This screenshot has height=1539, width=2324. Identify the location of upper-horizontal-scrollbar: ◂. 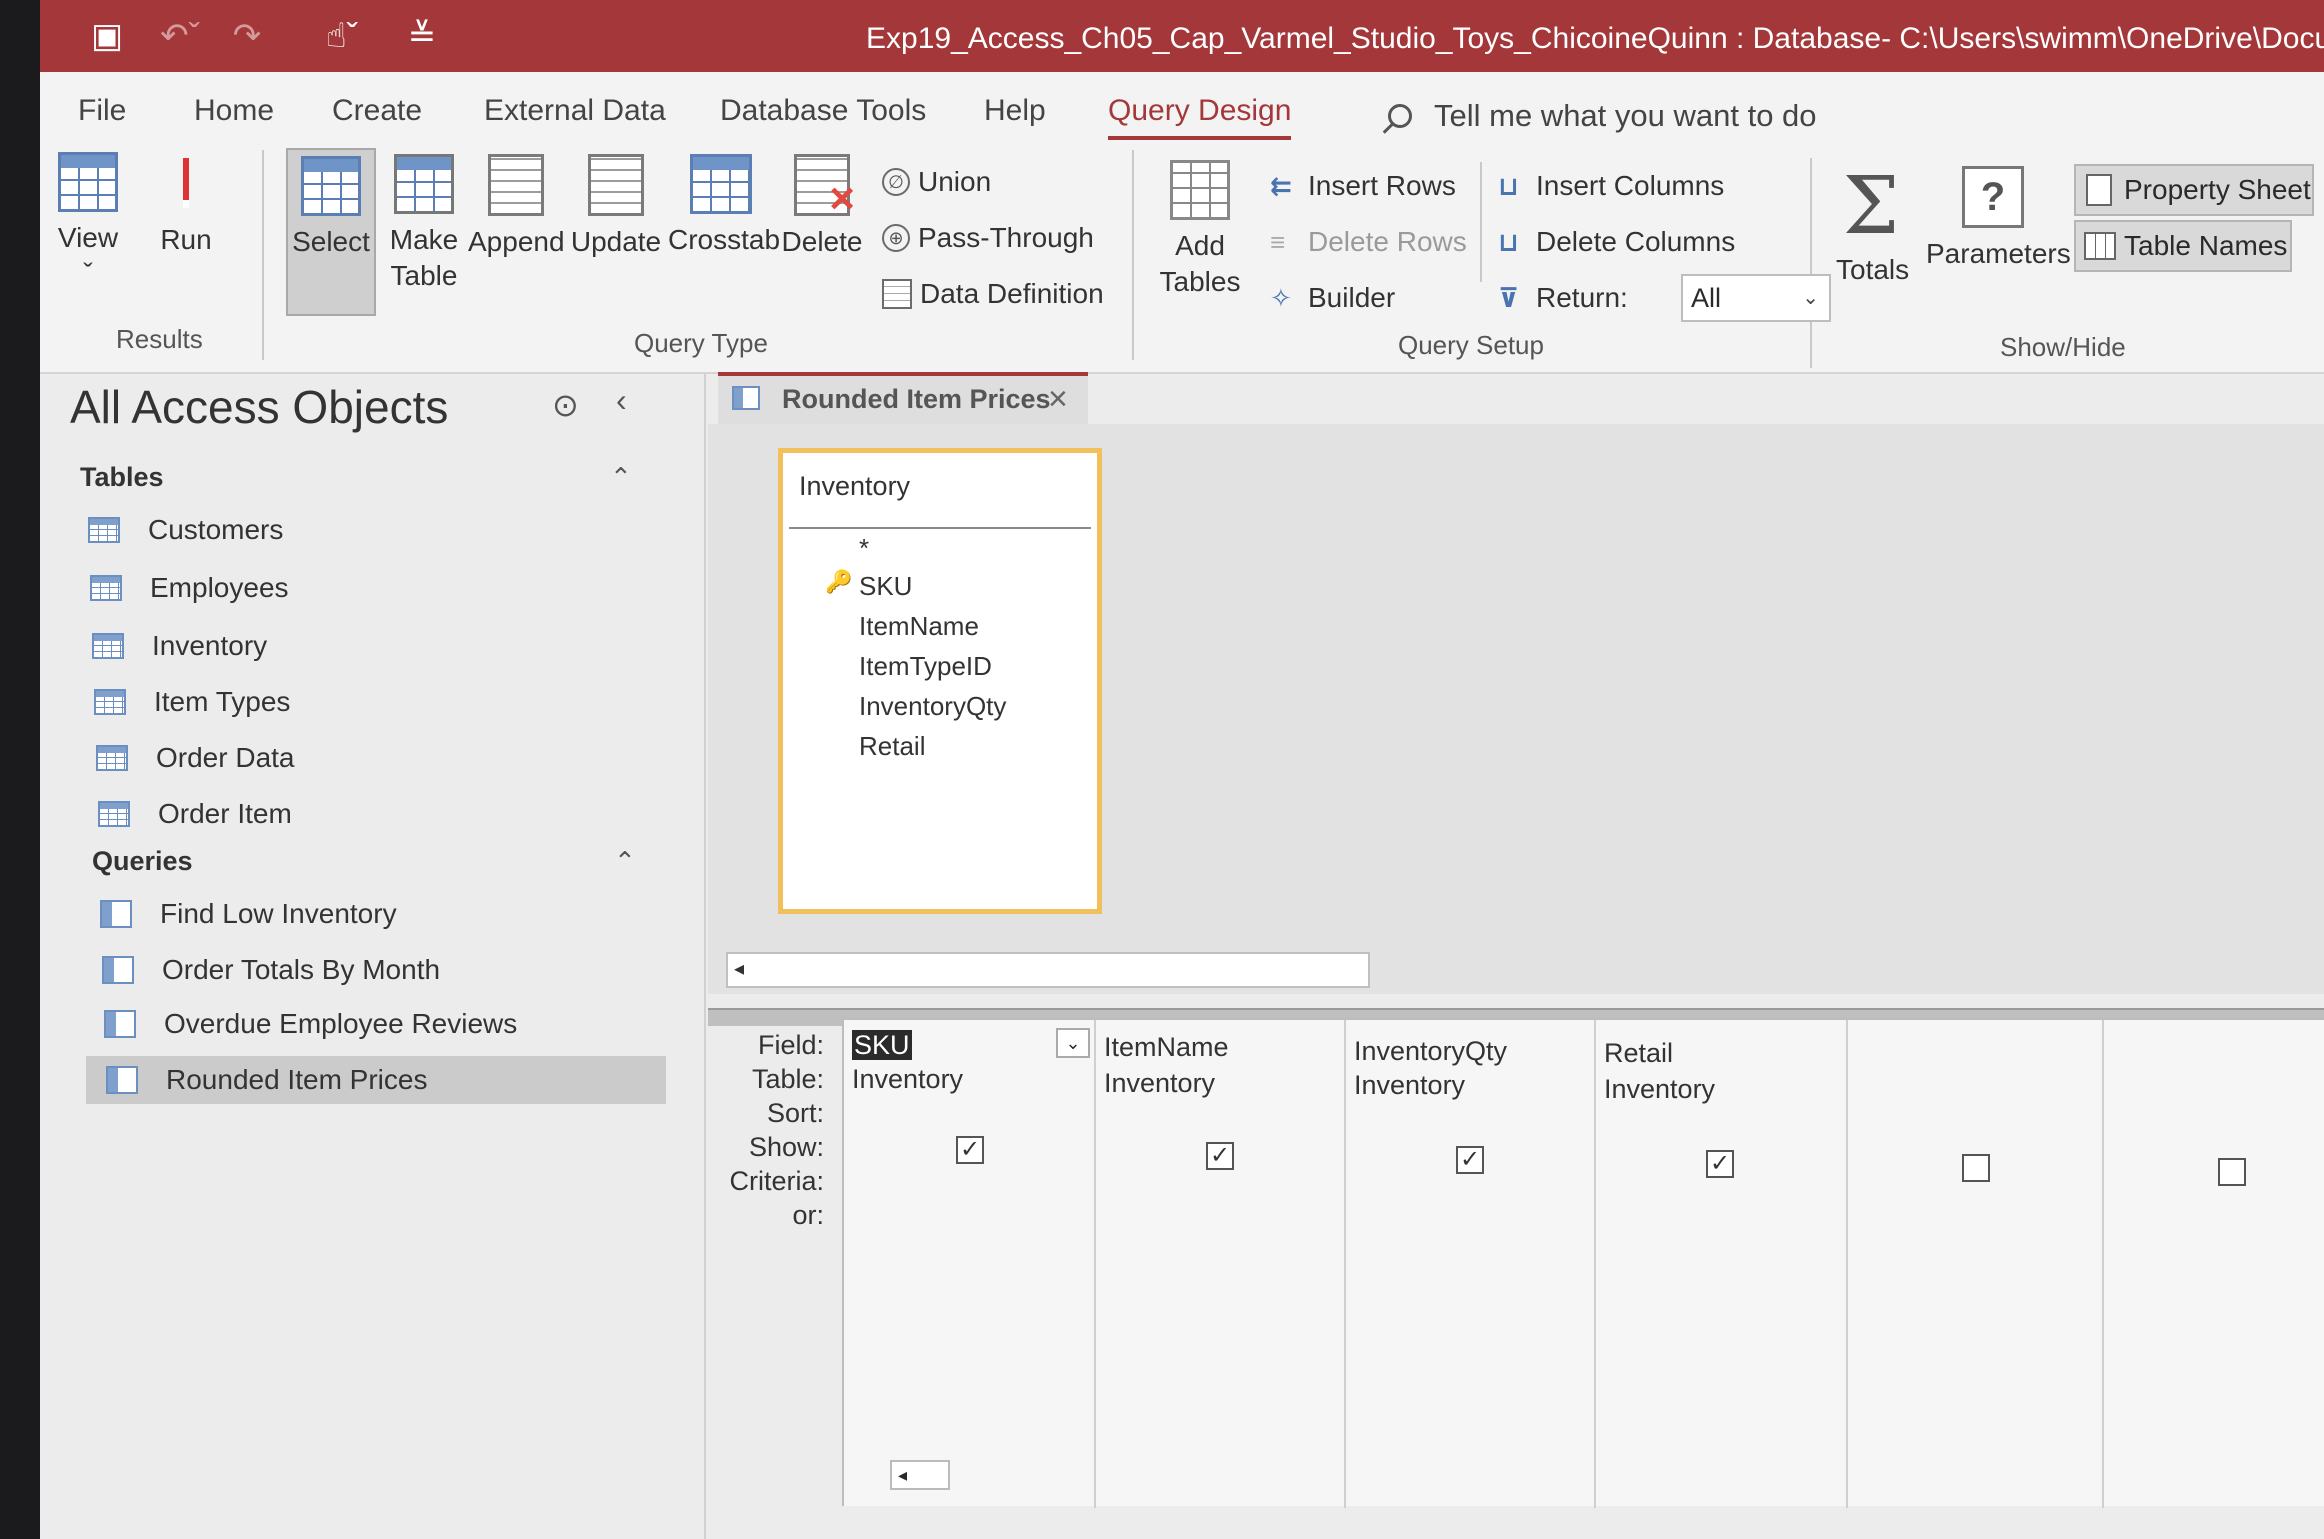
(1048, 970).